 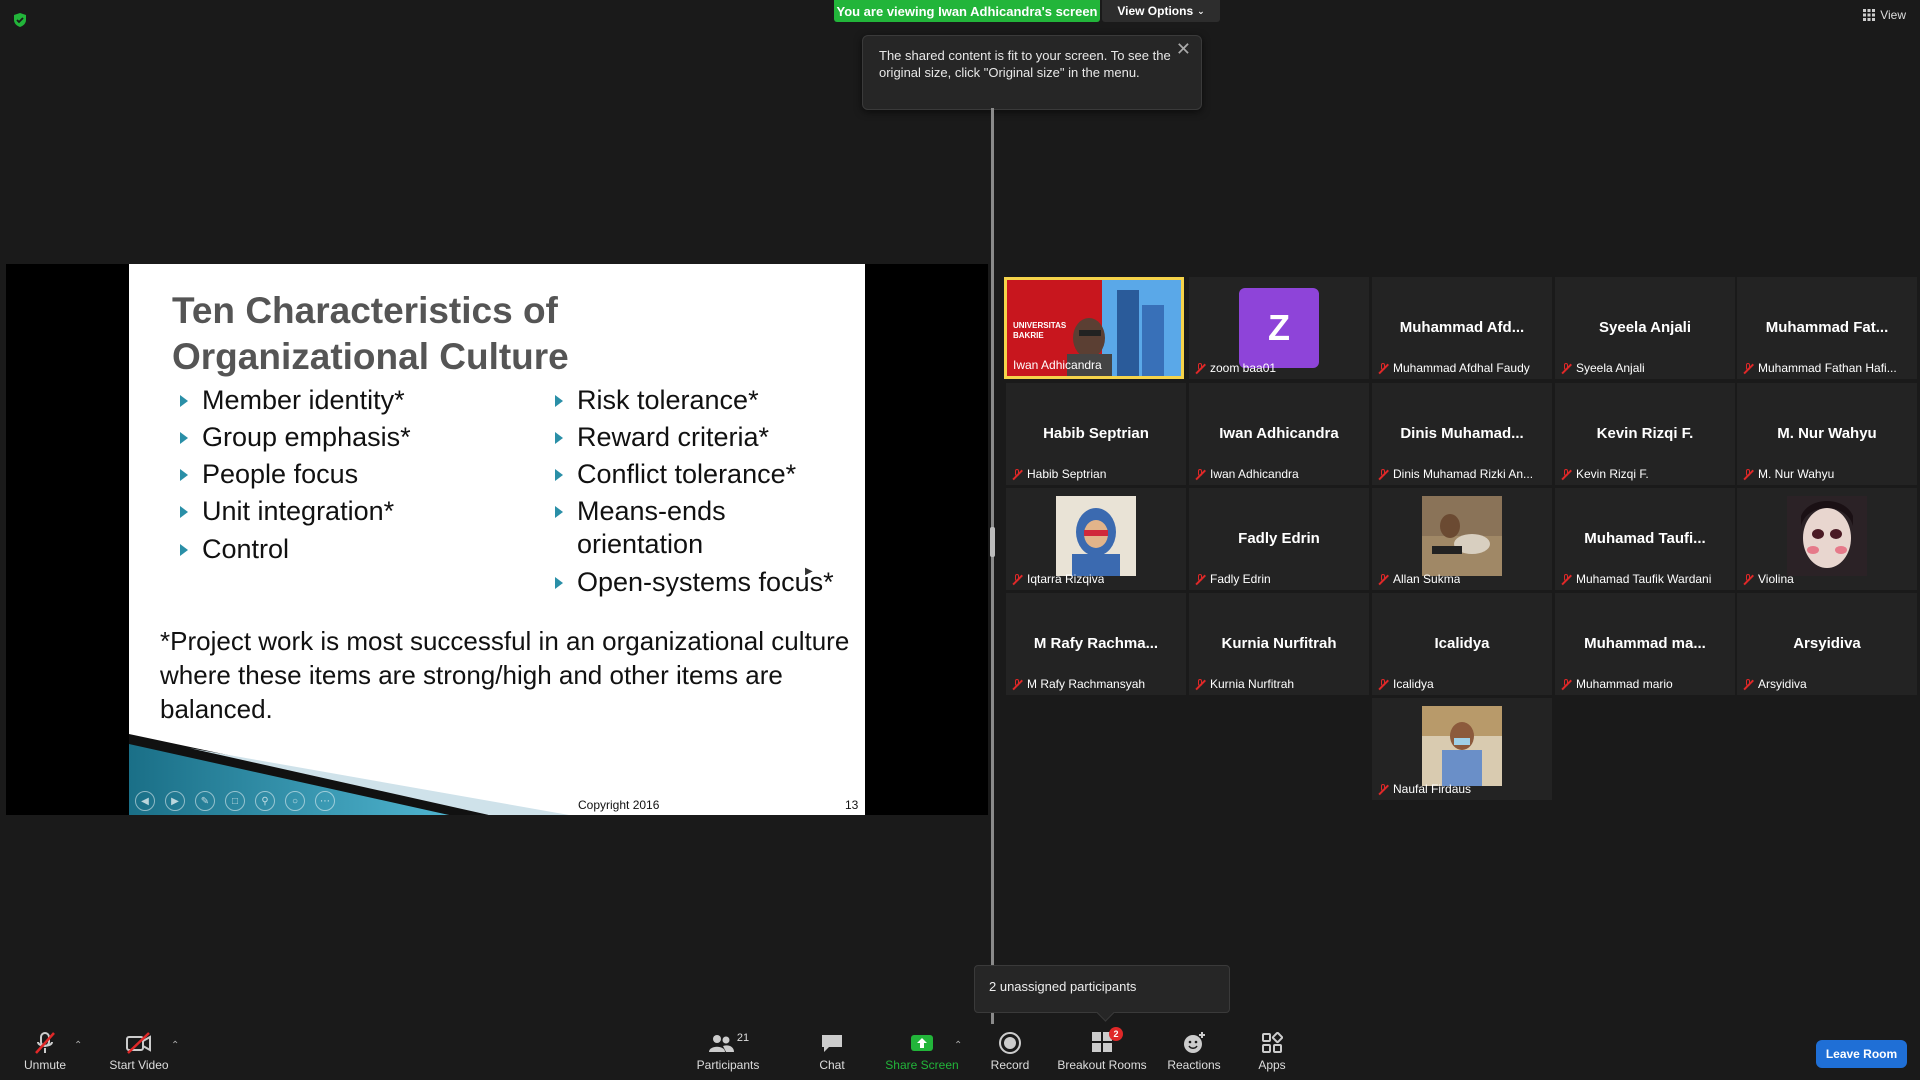 What do you see at coordinates (1861, 1054) in the screenshot?
I see `leave-room-button: Leave Room` at bounding box center [1861, 1054].